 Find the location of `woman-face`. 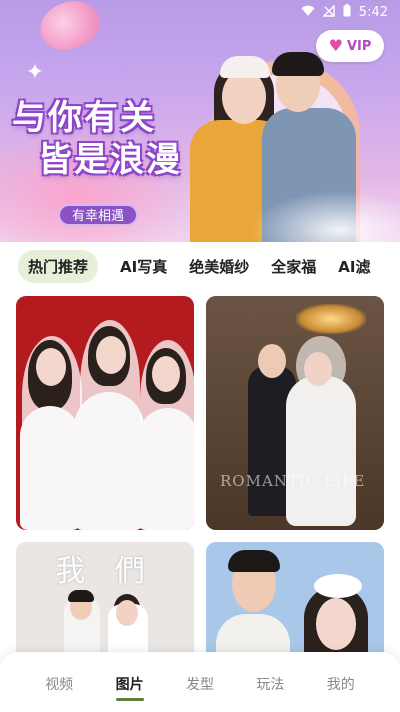

woman-face is located at coordinates (244, 97).